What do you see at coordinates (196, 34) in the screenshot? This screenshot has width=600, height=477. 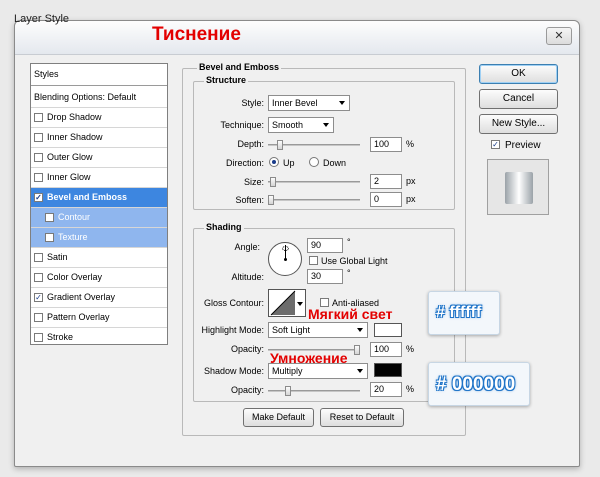 I see `annotation-emboss: Тиснение` at bounding box center [196, 34].